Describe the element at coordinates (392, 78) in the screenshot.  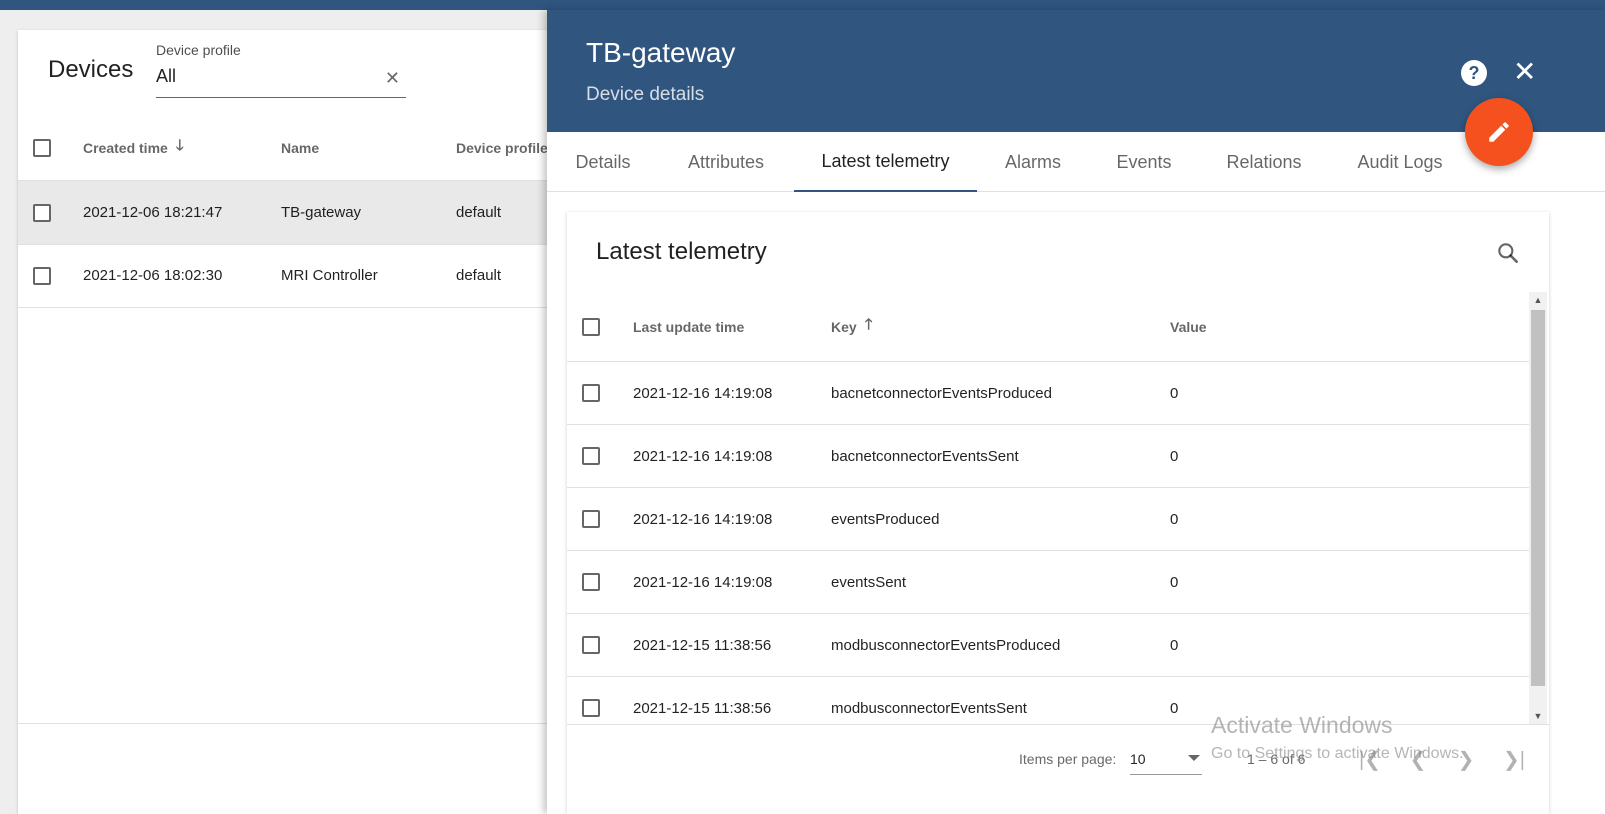
I see `clear-icon: ✕` at that location.